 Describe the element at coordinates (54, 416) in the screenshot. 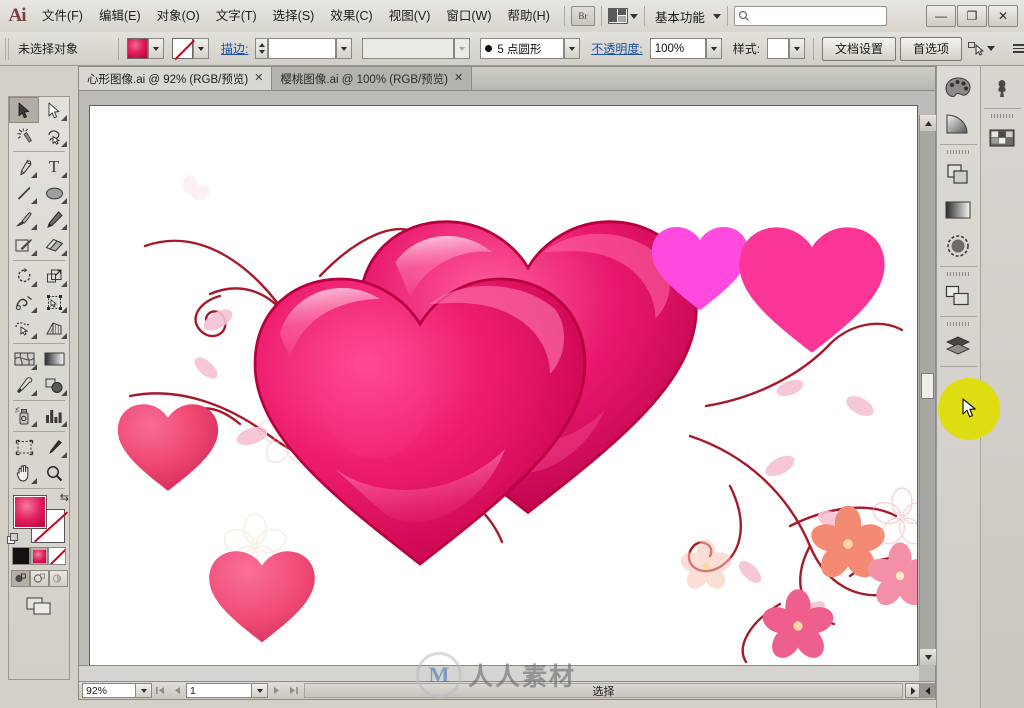

I see `column-graph-tool` at that location.